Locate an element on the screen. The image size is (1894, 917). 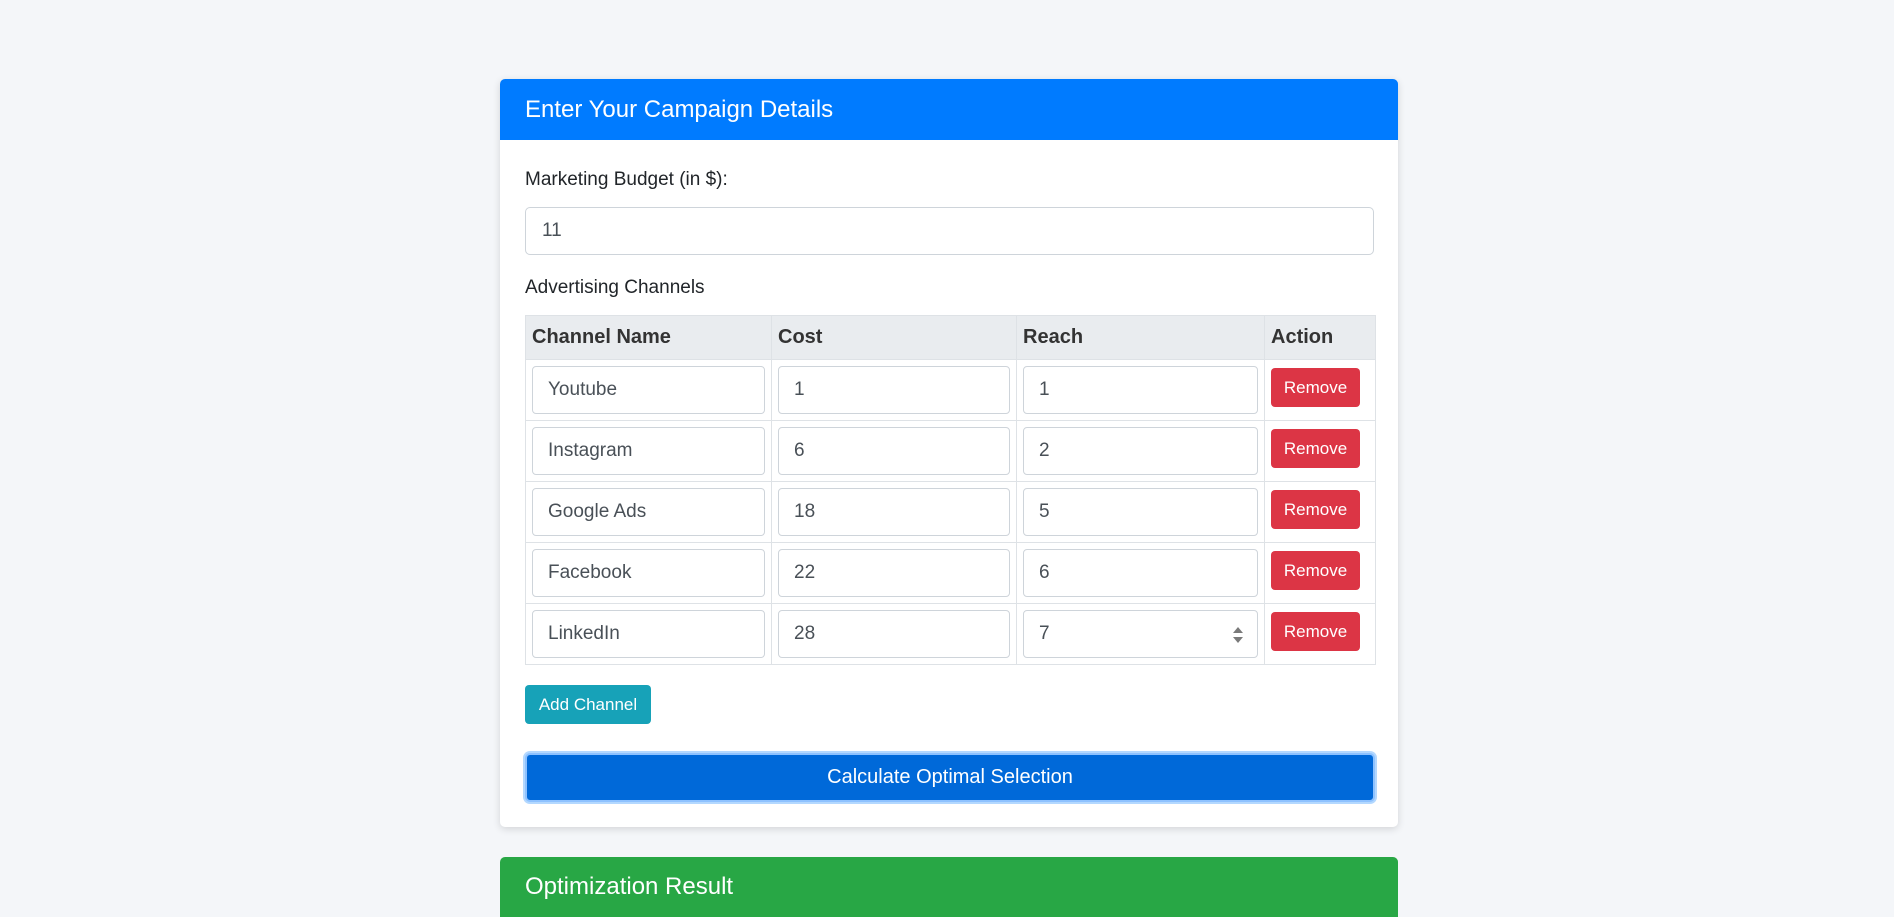
table-header-row: Channel Name Cost Reach Action is located at coordinates (950, 337).